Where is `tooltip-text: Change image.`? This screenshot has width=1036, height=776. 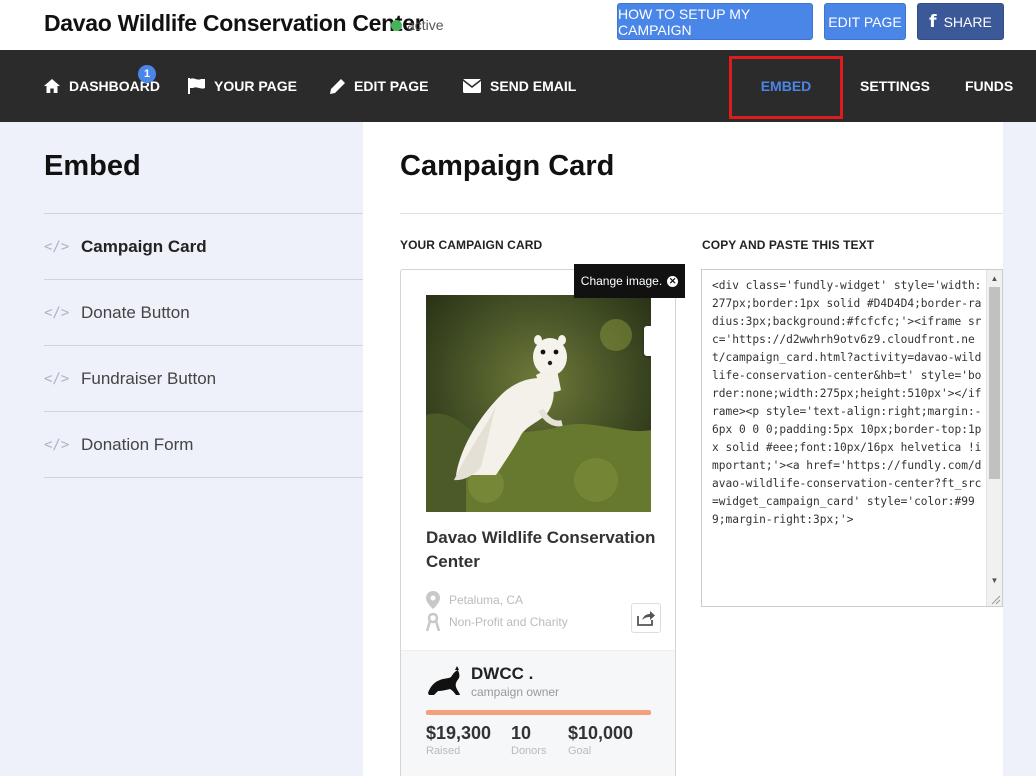
tooltip-text: Change image. is located at coordinates (621, 281).